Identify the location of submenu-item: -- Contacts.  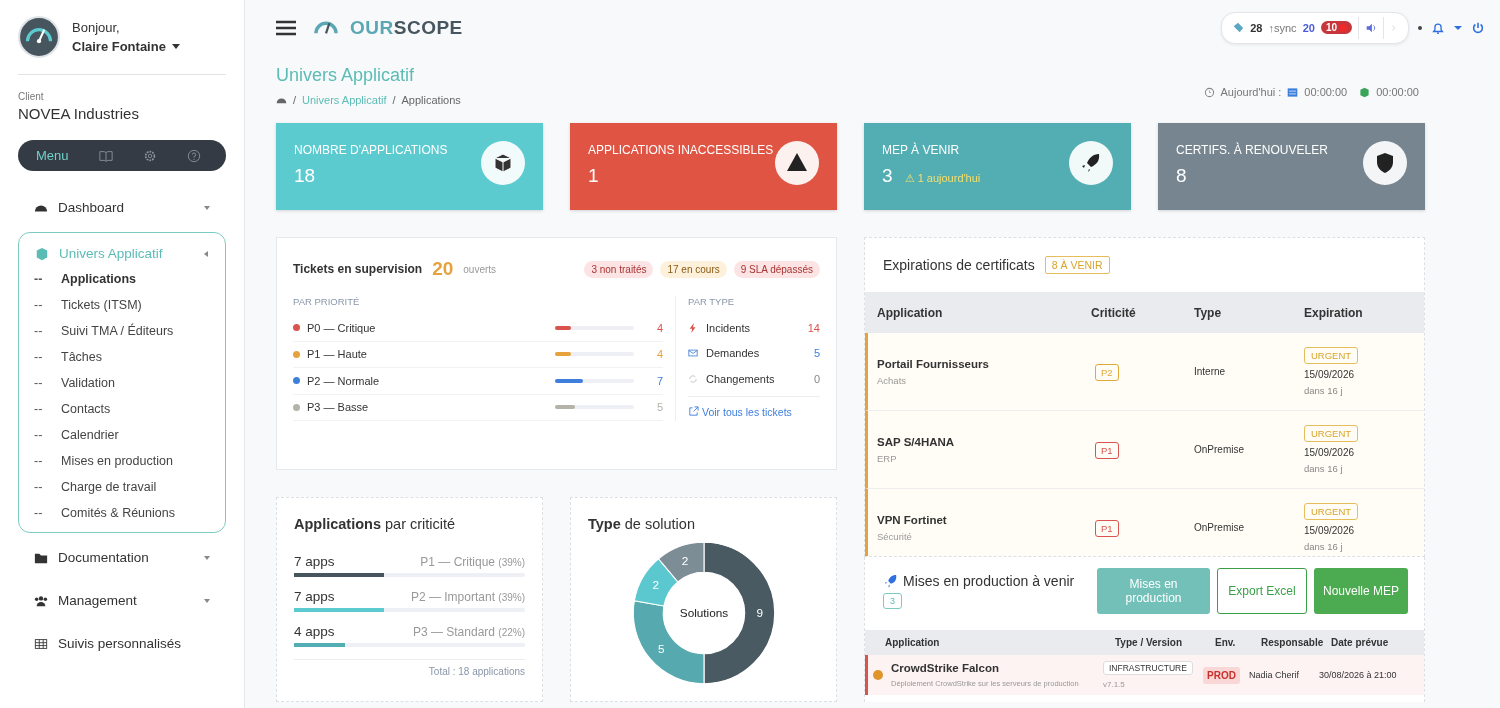
(122, 409).